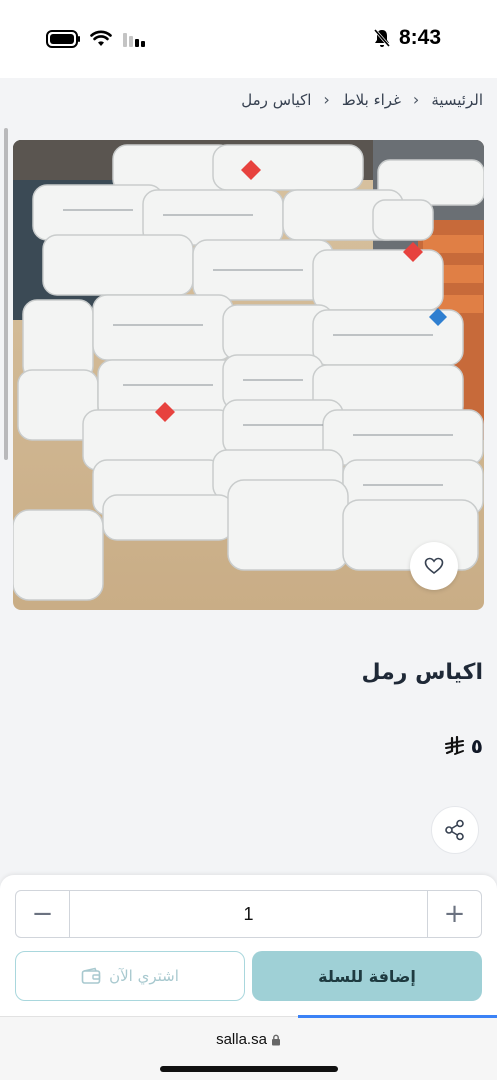 This screenshot has height=1080, width=497. I want to click on status-icons-left, so click(97, 39).